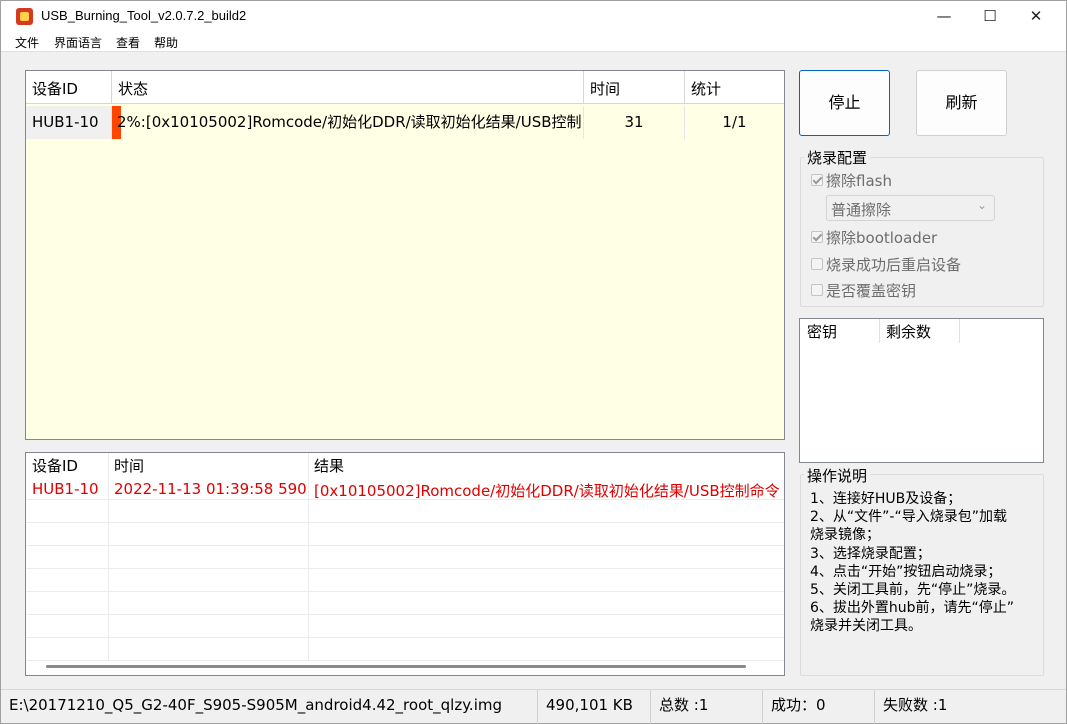 The height and width of the screenshot is (724, 1067). What do you see at coordinates (906, 571) in the screenshot?
I see `instruction-line: 4、点击“开始”按钮启动烧录；` at bounding box center [906, 571].